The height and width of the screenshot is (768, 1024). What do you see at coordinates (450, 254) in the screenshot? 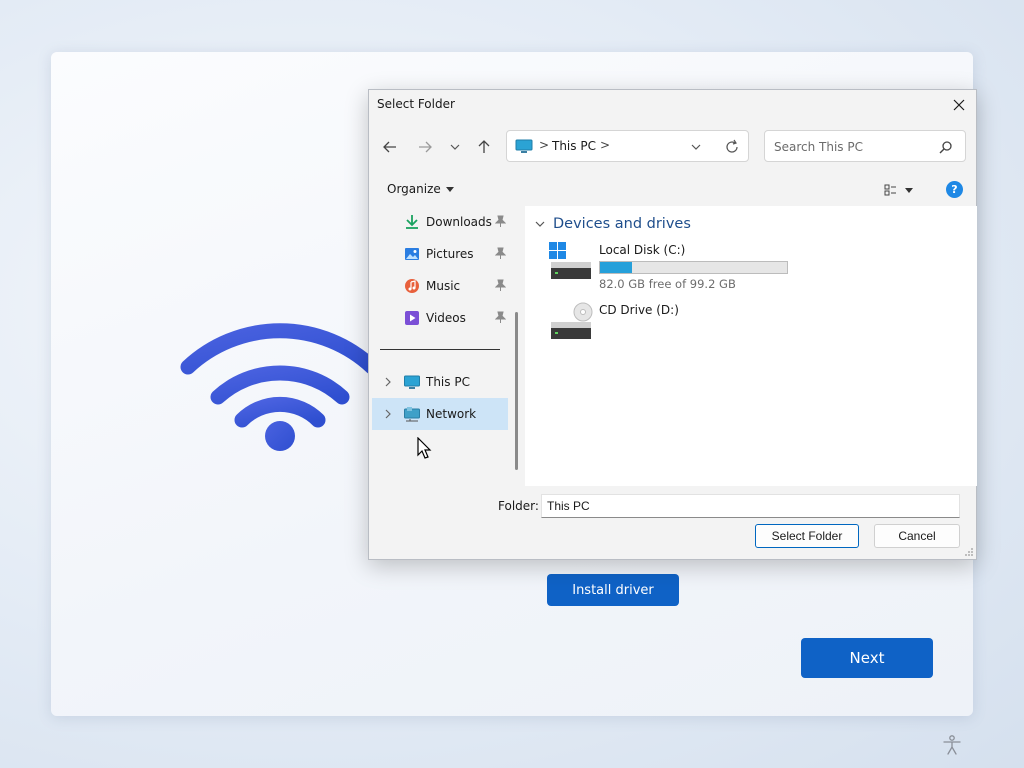
I see `nav-item-label: Pictures` at bounding box center [450, 254].